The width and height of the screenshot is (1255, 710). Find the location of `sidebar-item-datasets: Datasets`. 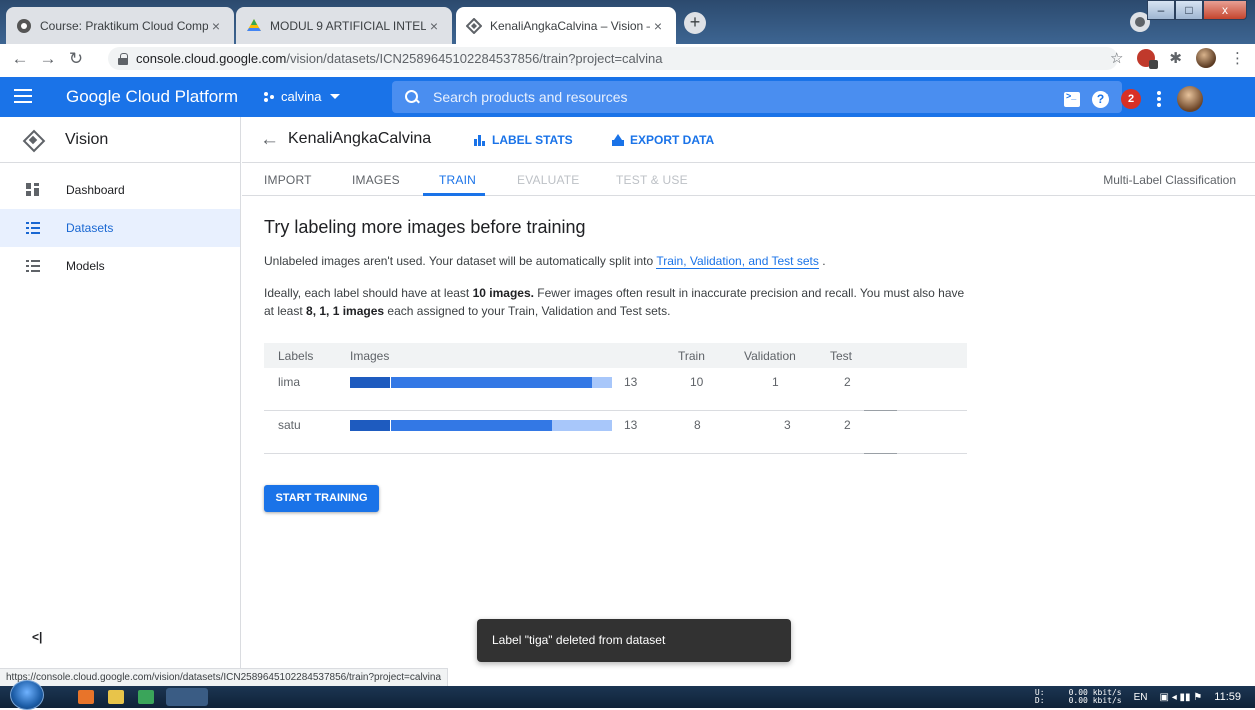

sidebar-item-datasets: Datasets is located at coordinates (120, 228).